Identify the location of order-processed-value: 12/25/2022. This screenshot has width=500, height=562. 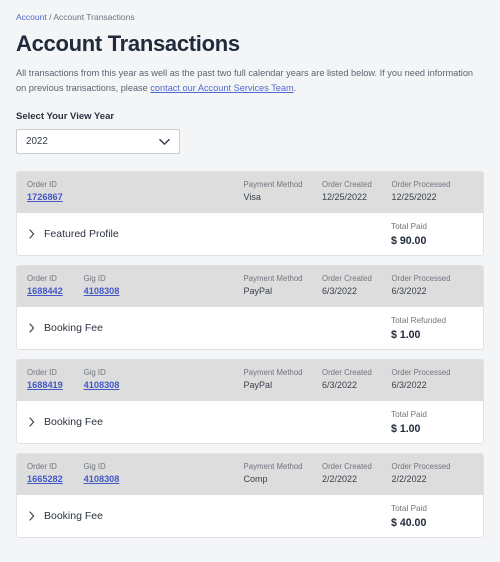
(414, 197).